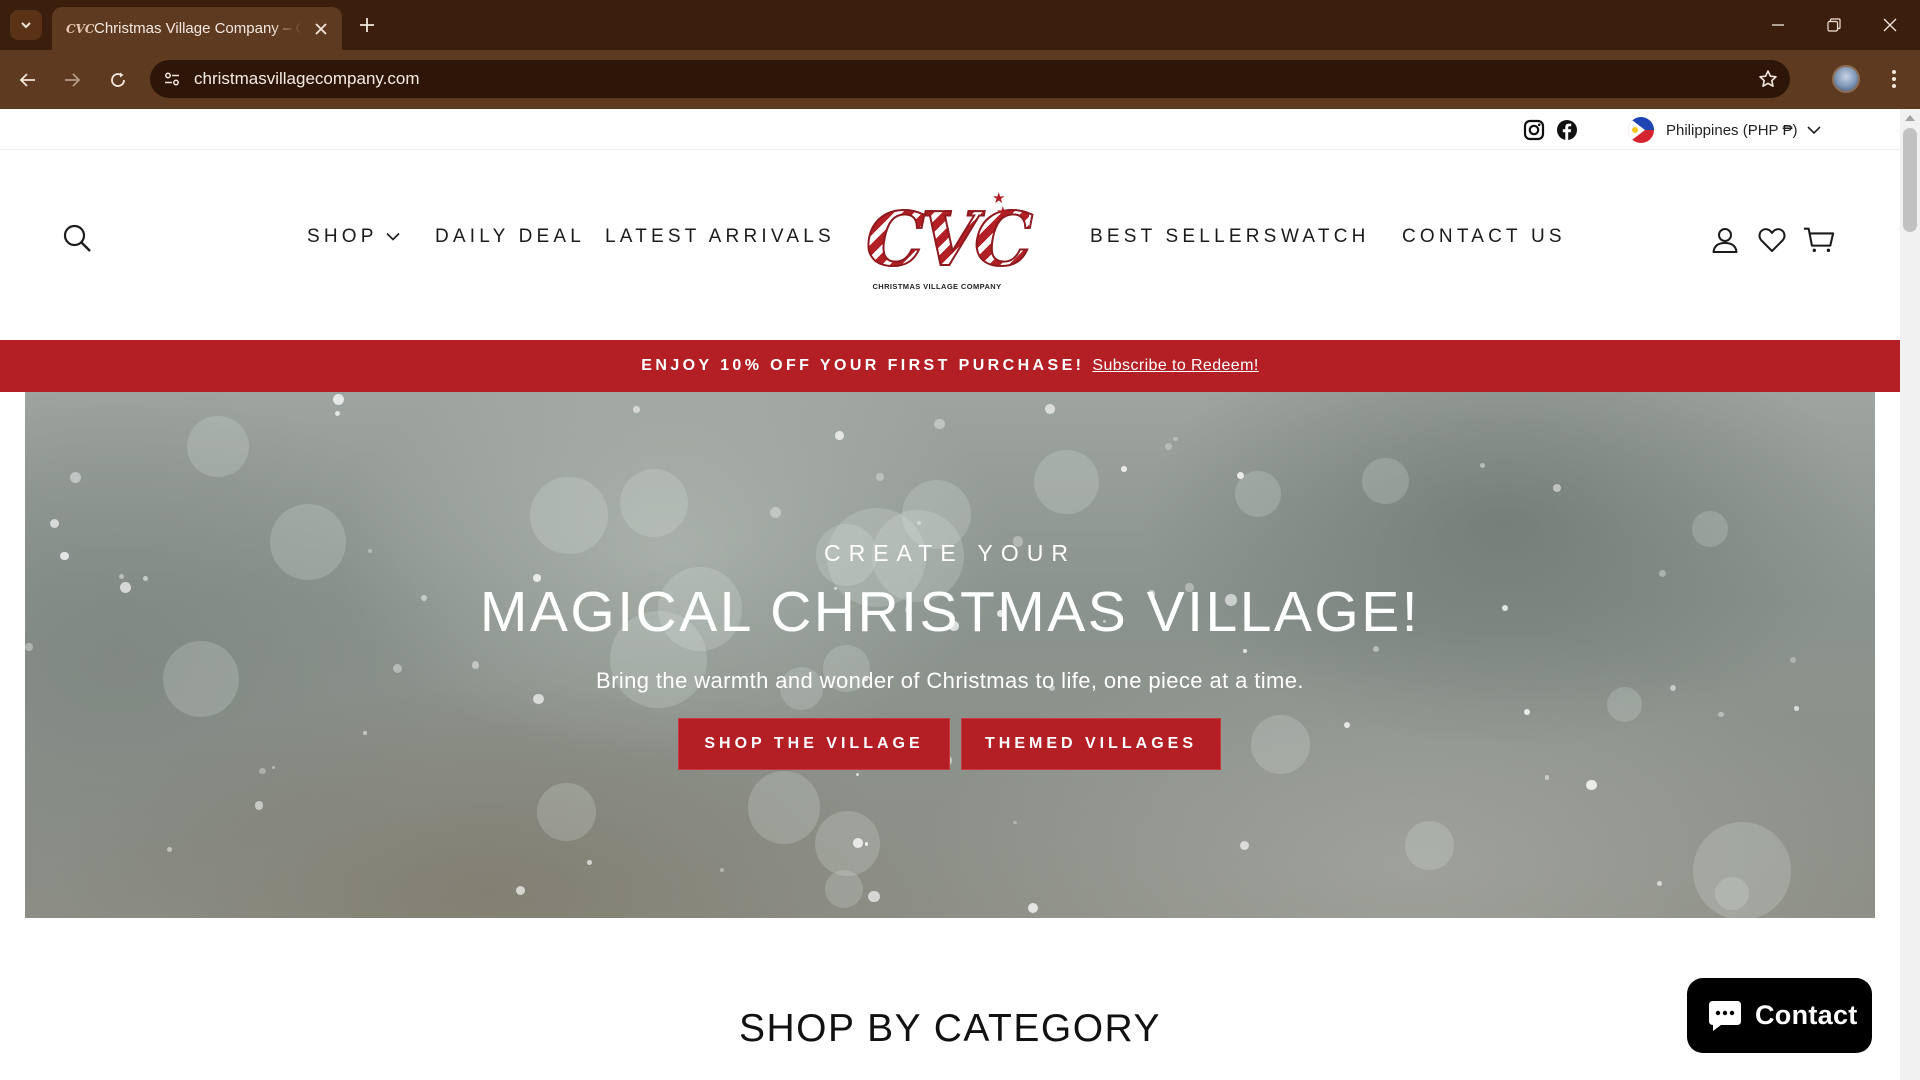 The image size is (1920, 1080). What do you see at coordinates (1778, 25) in the screenshot?
I see `minimize-button` at bounding box center [1778, 25].